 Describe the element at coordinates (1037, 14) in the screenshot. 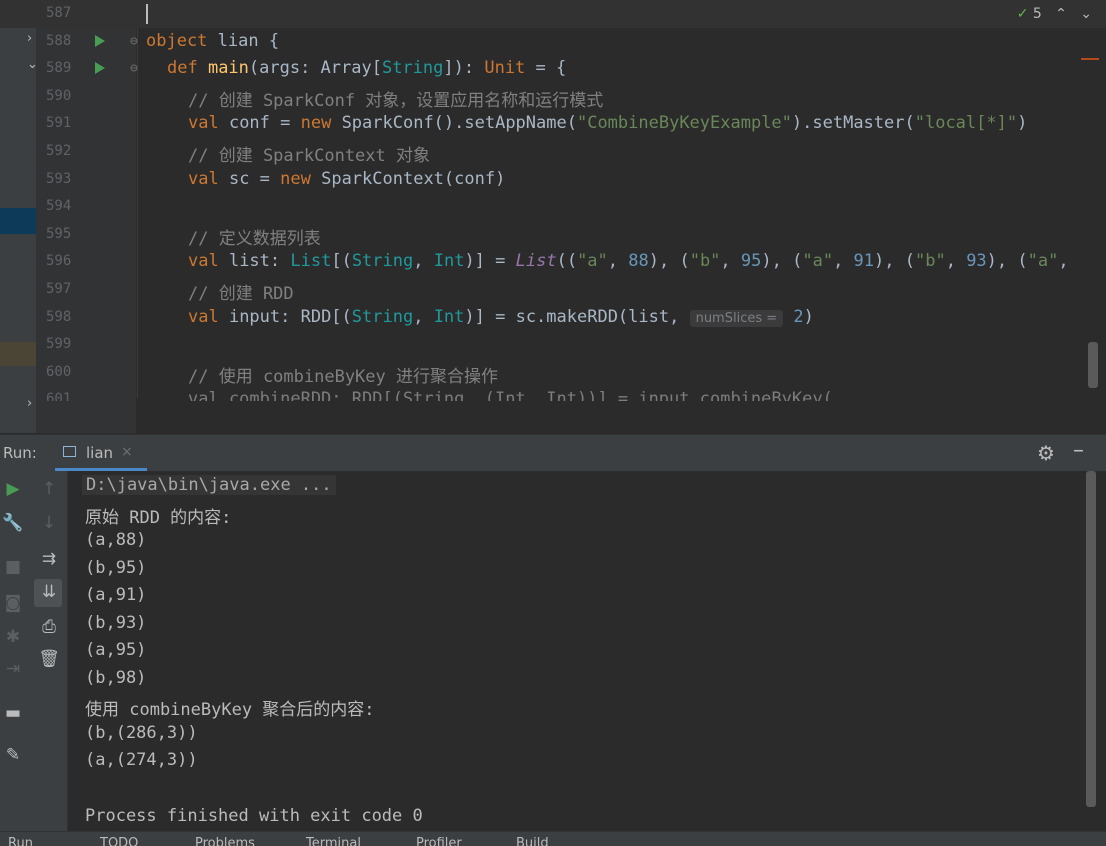

I see `inspection-count: 5` at that location.